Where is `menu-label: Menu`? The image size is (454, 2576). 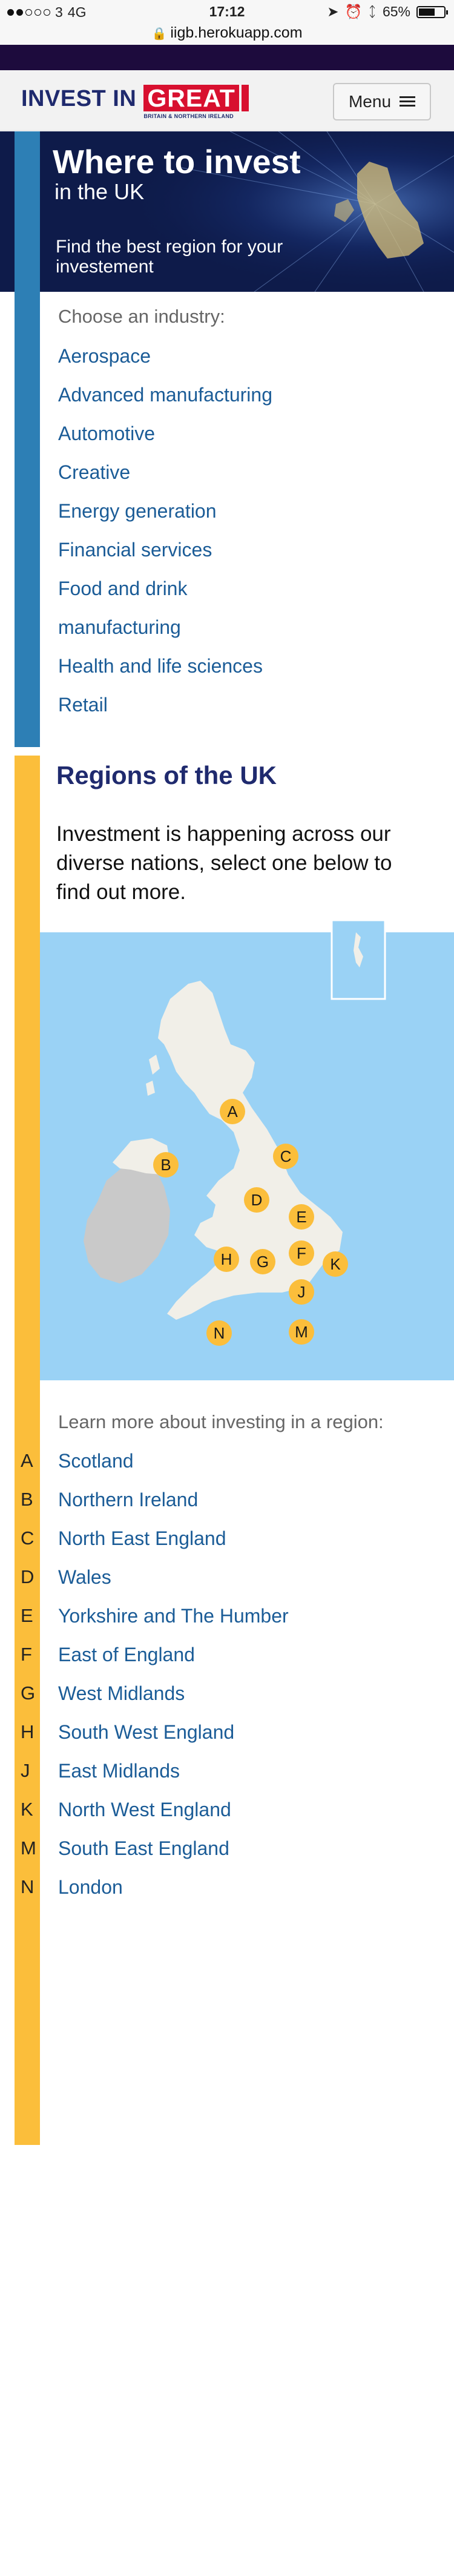 menu-label: Menu is located at coordinates (370, 101).